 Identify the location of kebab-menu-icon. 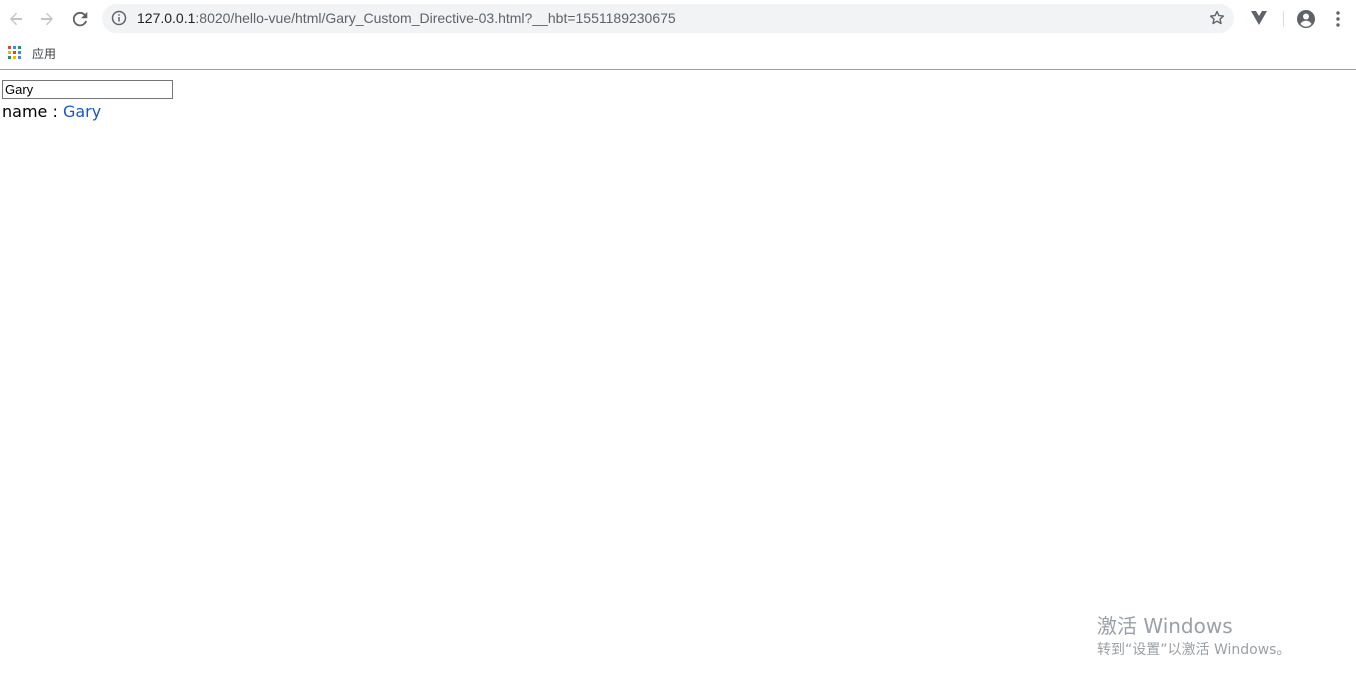
(1338, 19).